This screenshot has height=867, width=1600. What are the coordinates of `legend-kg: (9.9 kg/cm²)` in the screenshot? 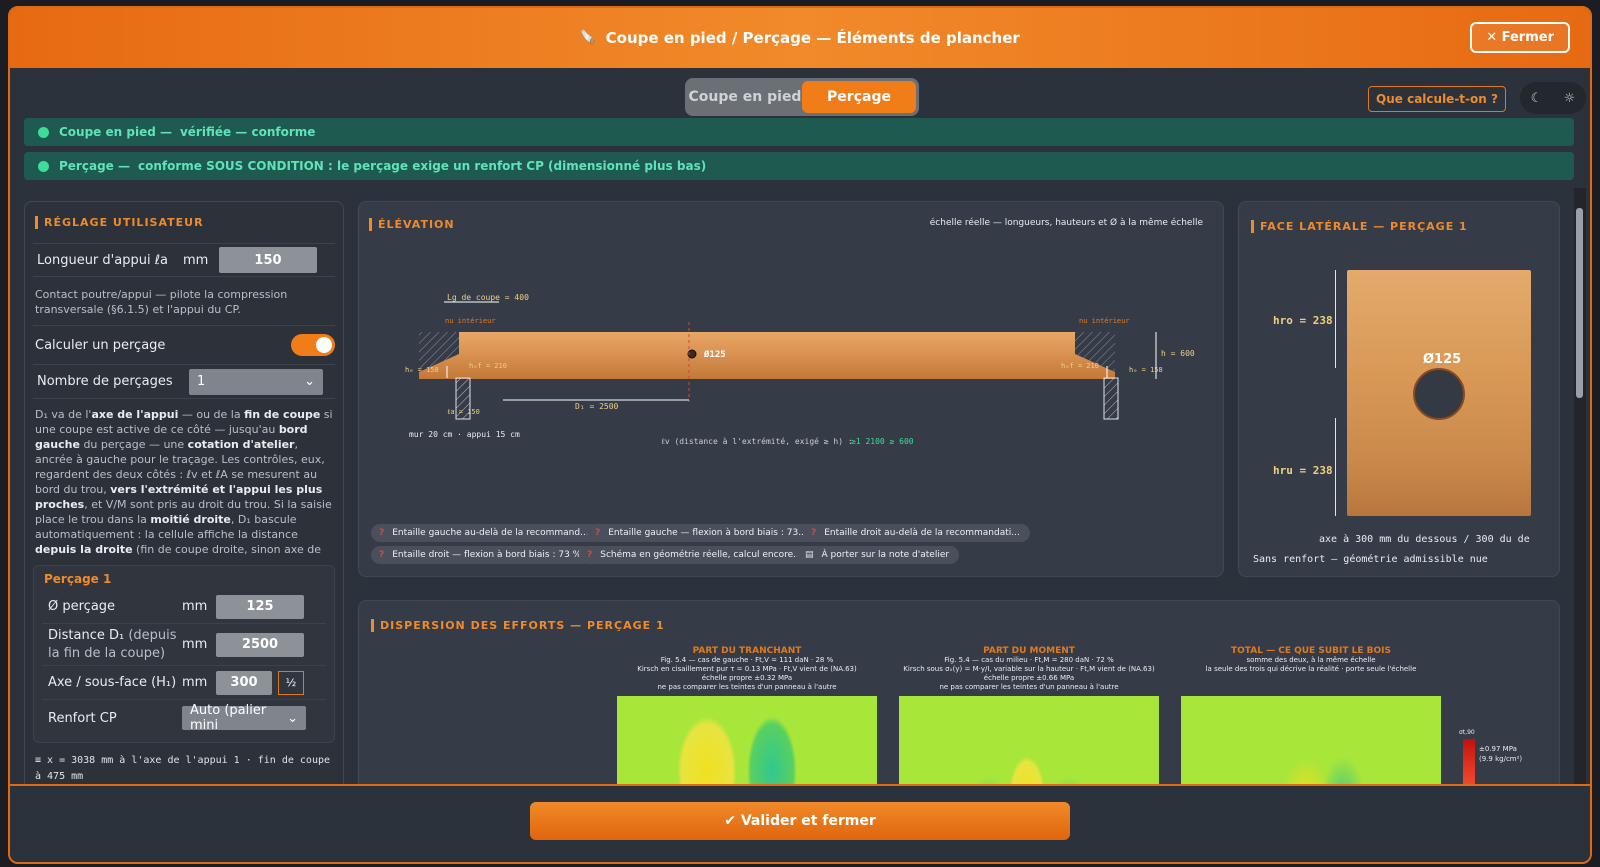 It's located at (1501, 759).